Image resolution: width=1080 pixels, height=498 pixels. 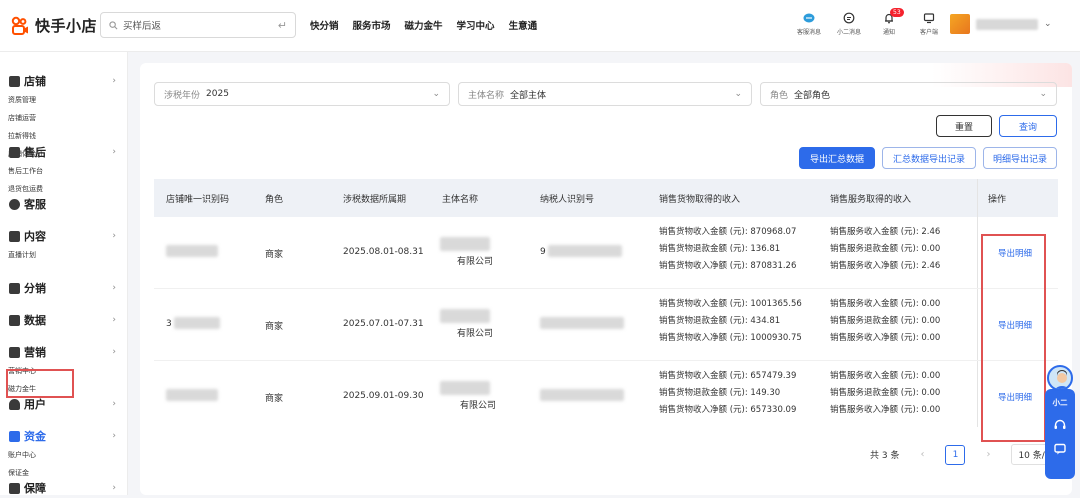 What do you see at coordinates (1001, 24) in the screenshot?
I see `user-menu: ⌄` at bounding box center [1001, 24].